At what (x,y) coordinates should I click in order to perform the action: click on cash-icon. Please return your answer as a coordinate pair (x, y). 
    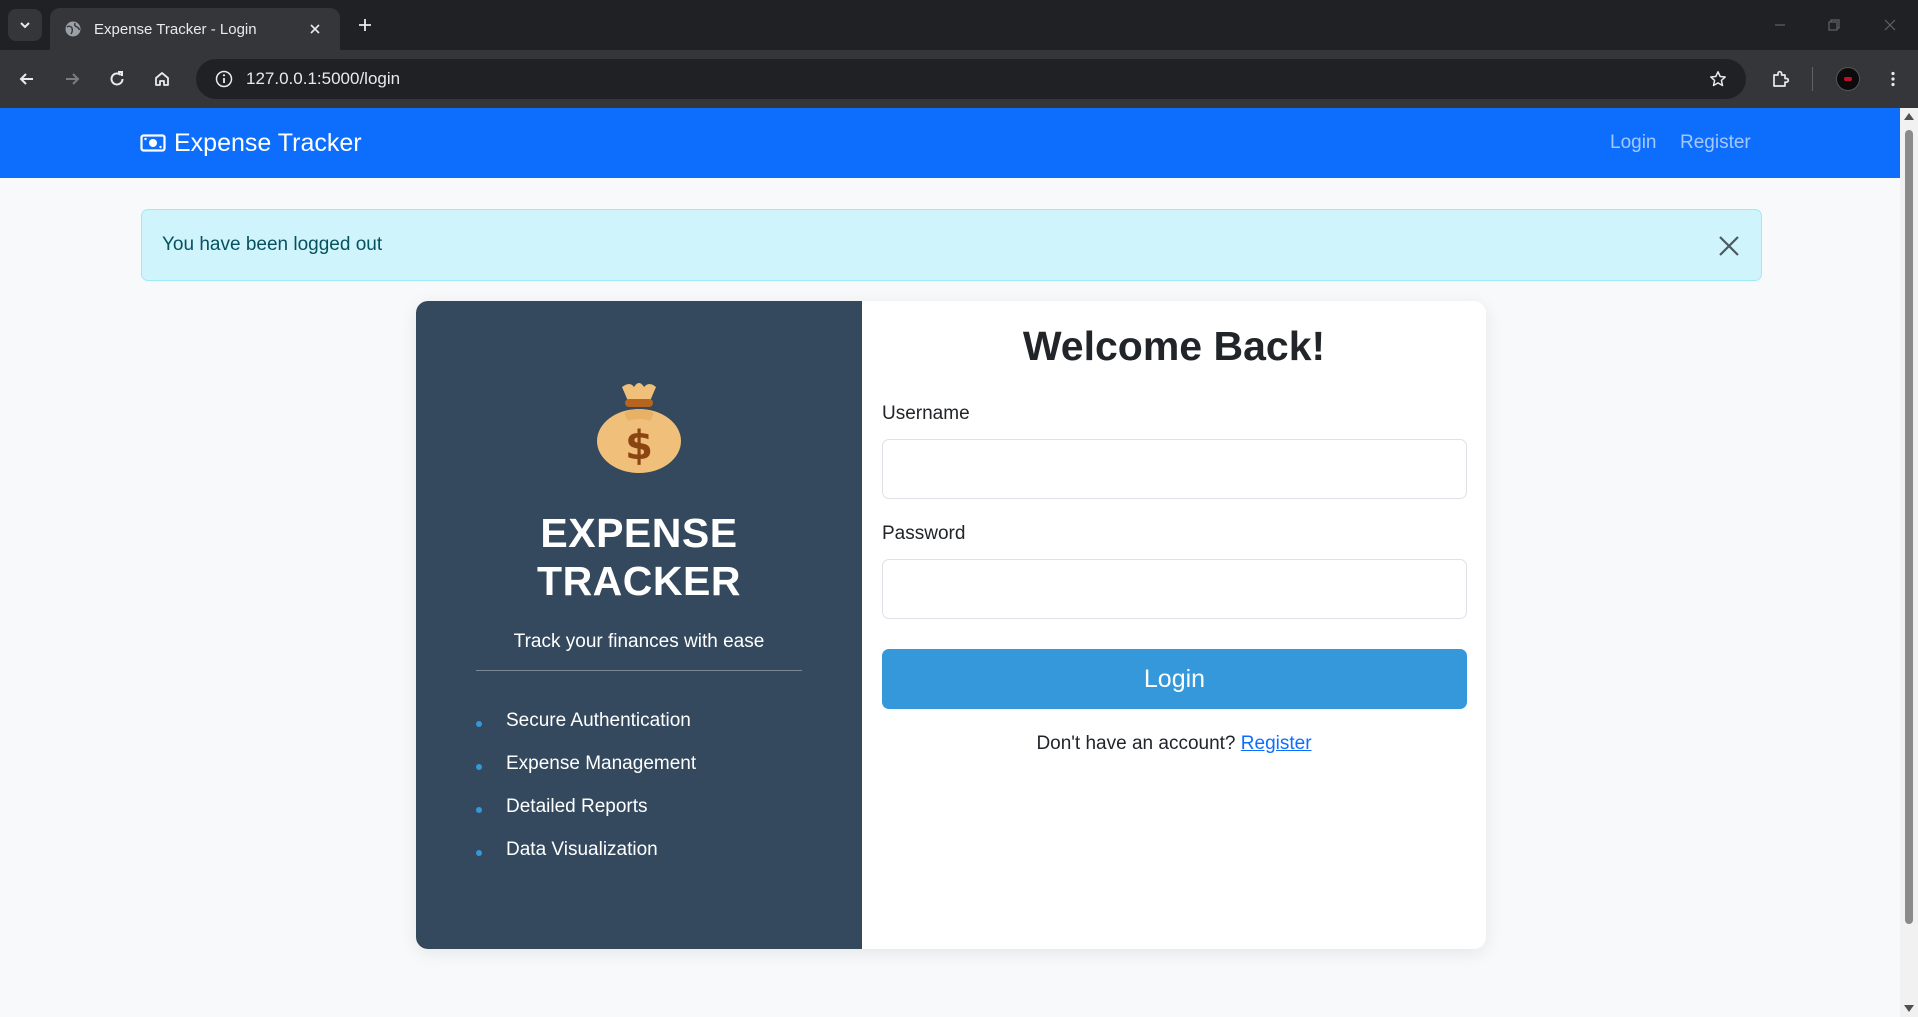
    Looking at the image, I should click on (153, 143).